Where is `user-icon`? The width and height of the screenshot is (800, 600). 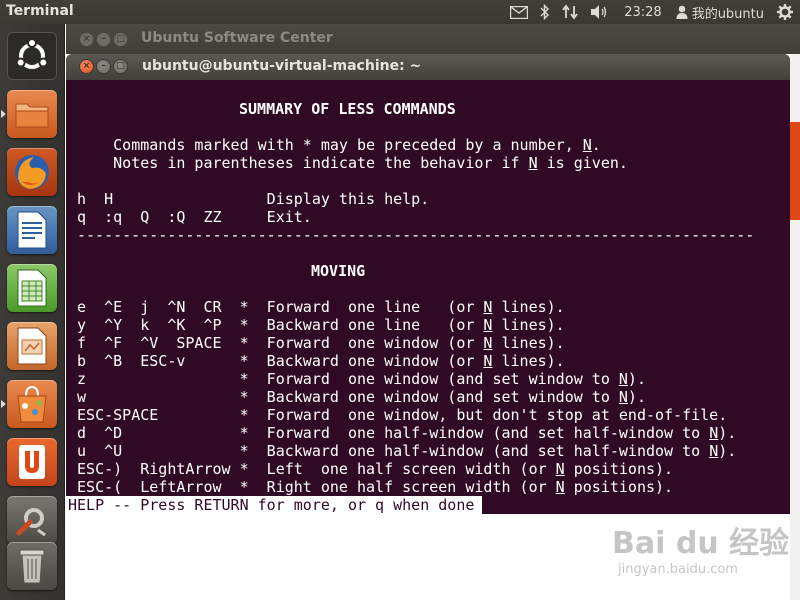 user-icon is located at coordinates (682, 12).